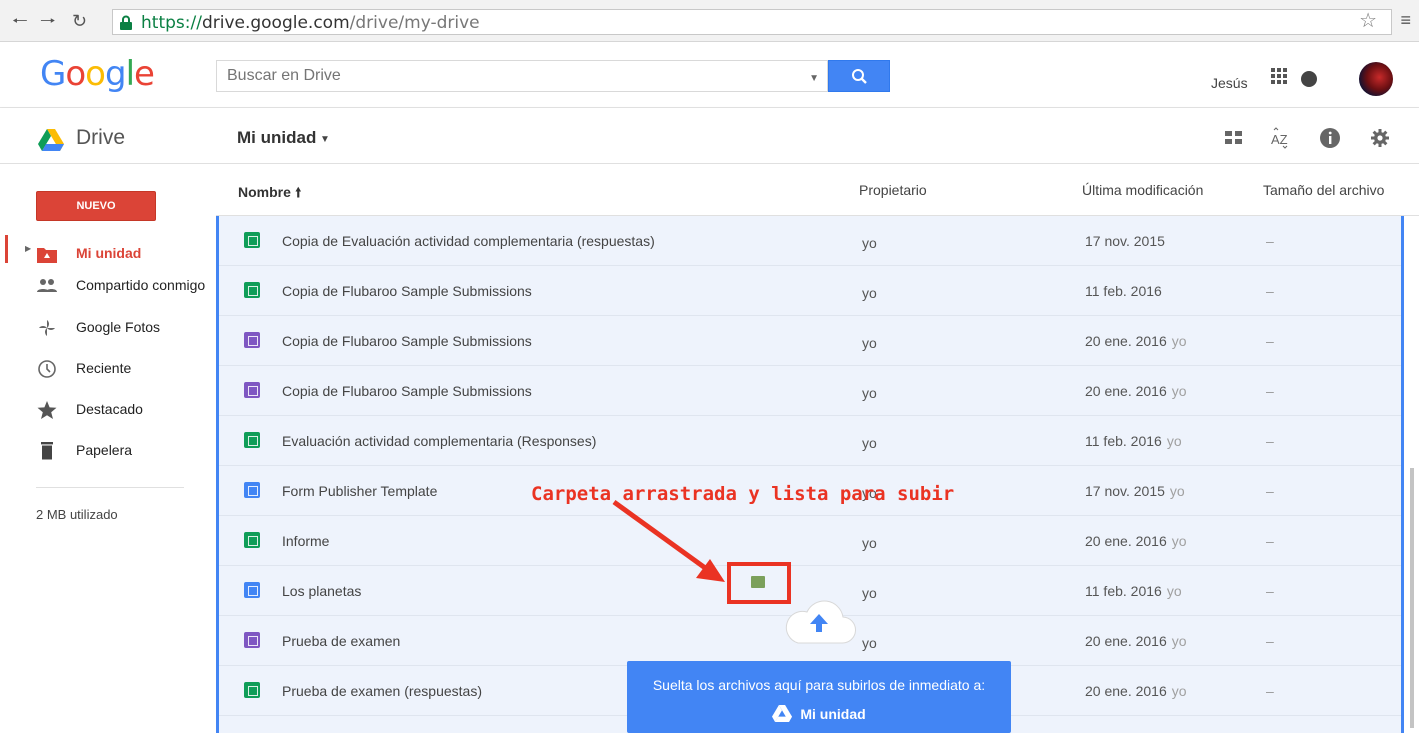 This screenshot has width=1419, height=733. What do you see at coordinates (47, 328) in the screenshot?
I see `photos-pinwheel-icon` at bounding box center [47, 328].